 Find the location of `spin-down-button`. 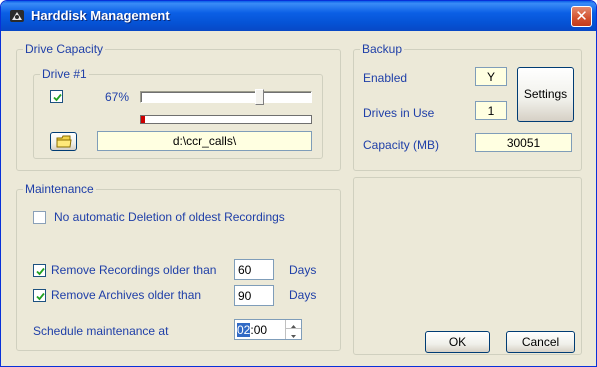

spin-down-button is located at coordinates (293, 334).